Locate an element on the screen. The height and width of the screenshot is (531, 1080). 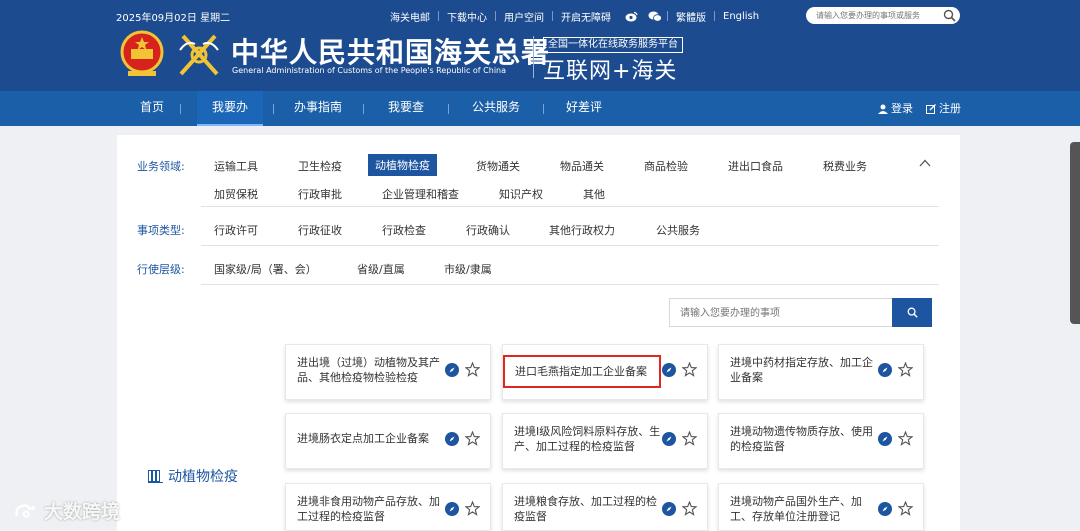
collapse-chevron-icon is located at coordinates (925, 163).